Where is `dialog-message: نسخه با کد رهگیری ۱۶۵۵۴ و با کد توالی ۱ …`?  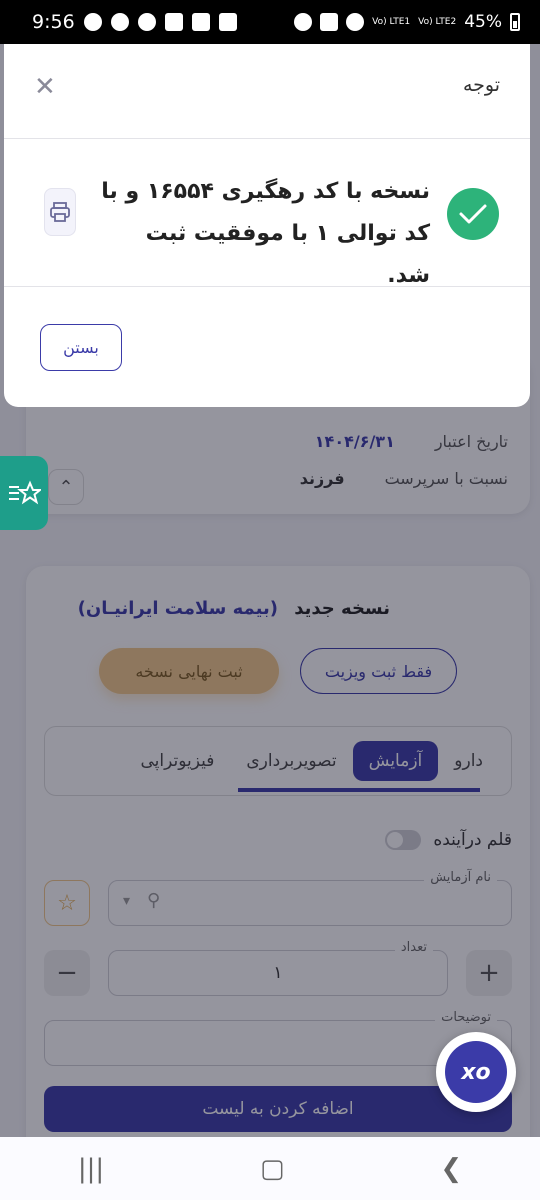 dialog-message: نسخه با کد رهگیری ۱۶۵۵۴ و با کد توالی ۱ … is located at coordinates (265, 233).